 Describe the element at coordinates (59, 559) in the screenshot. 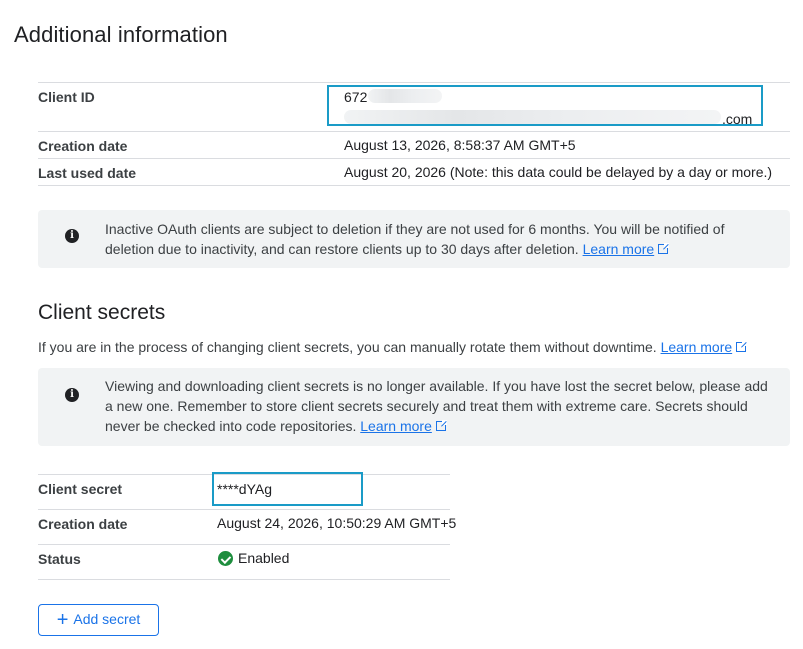

I see `status-label: Status` at that location.